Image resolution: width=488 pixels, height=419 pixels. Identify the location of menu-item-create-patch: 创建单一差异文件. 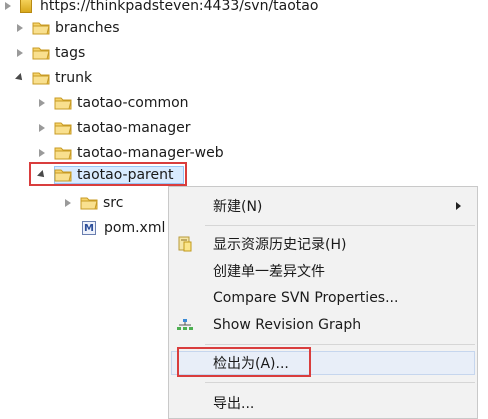
(323, 271).